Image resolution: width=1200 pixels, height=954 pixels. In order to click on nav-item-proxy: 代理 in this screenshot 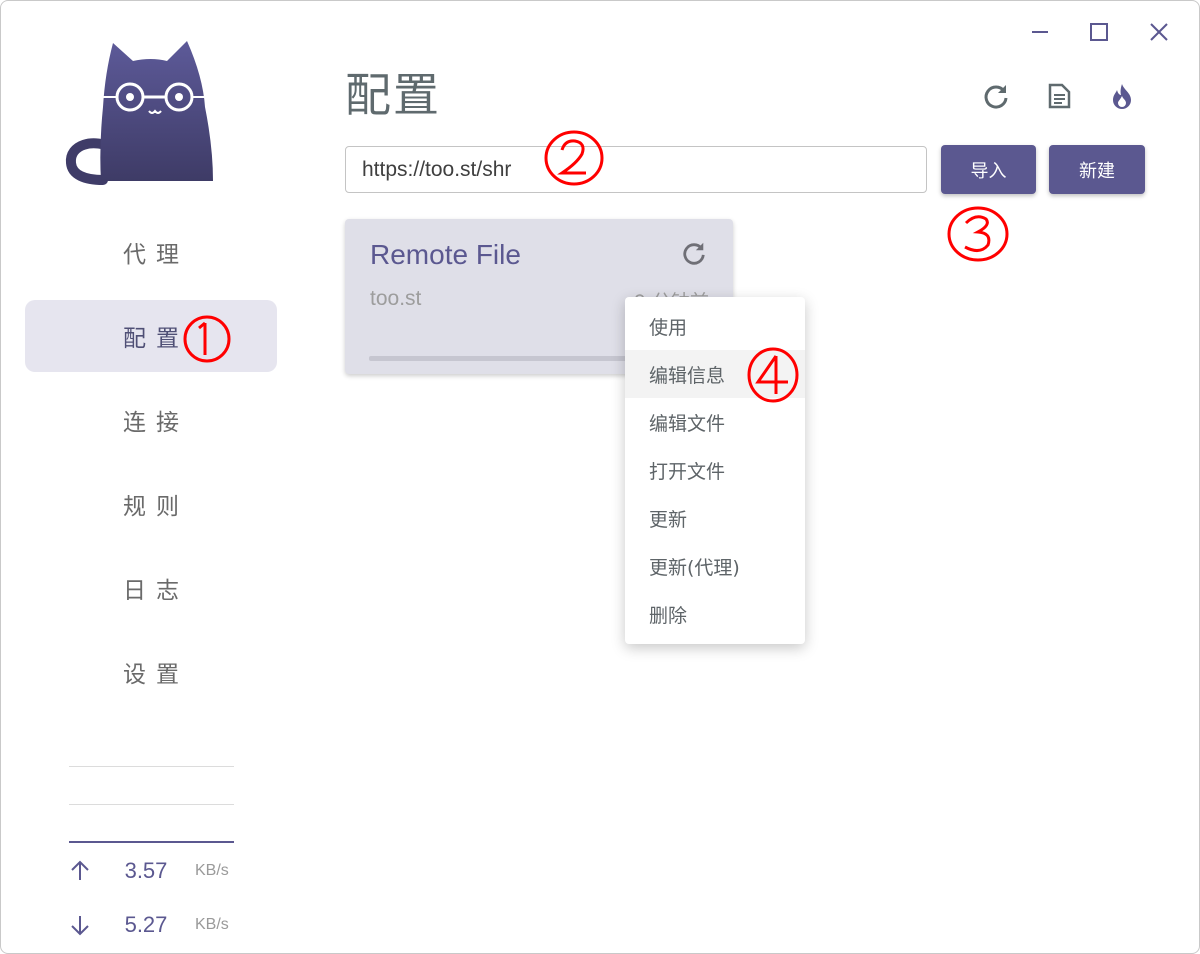, I will do `click(151, 252)`.